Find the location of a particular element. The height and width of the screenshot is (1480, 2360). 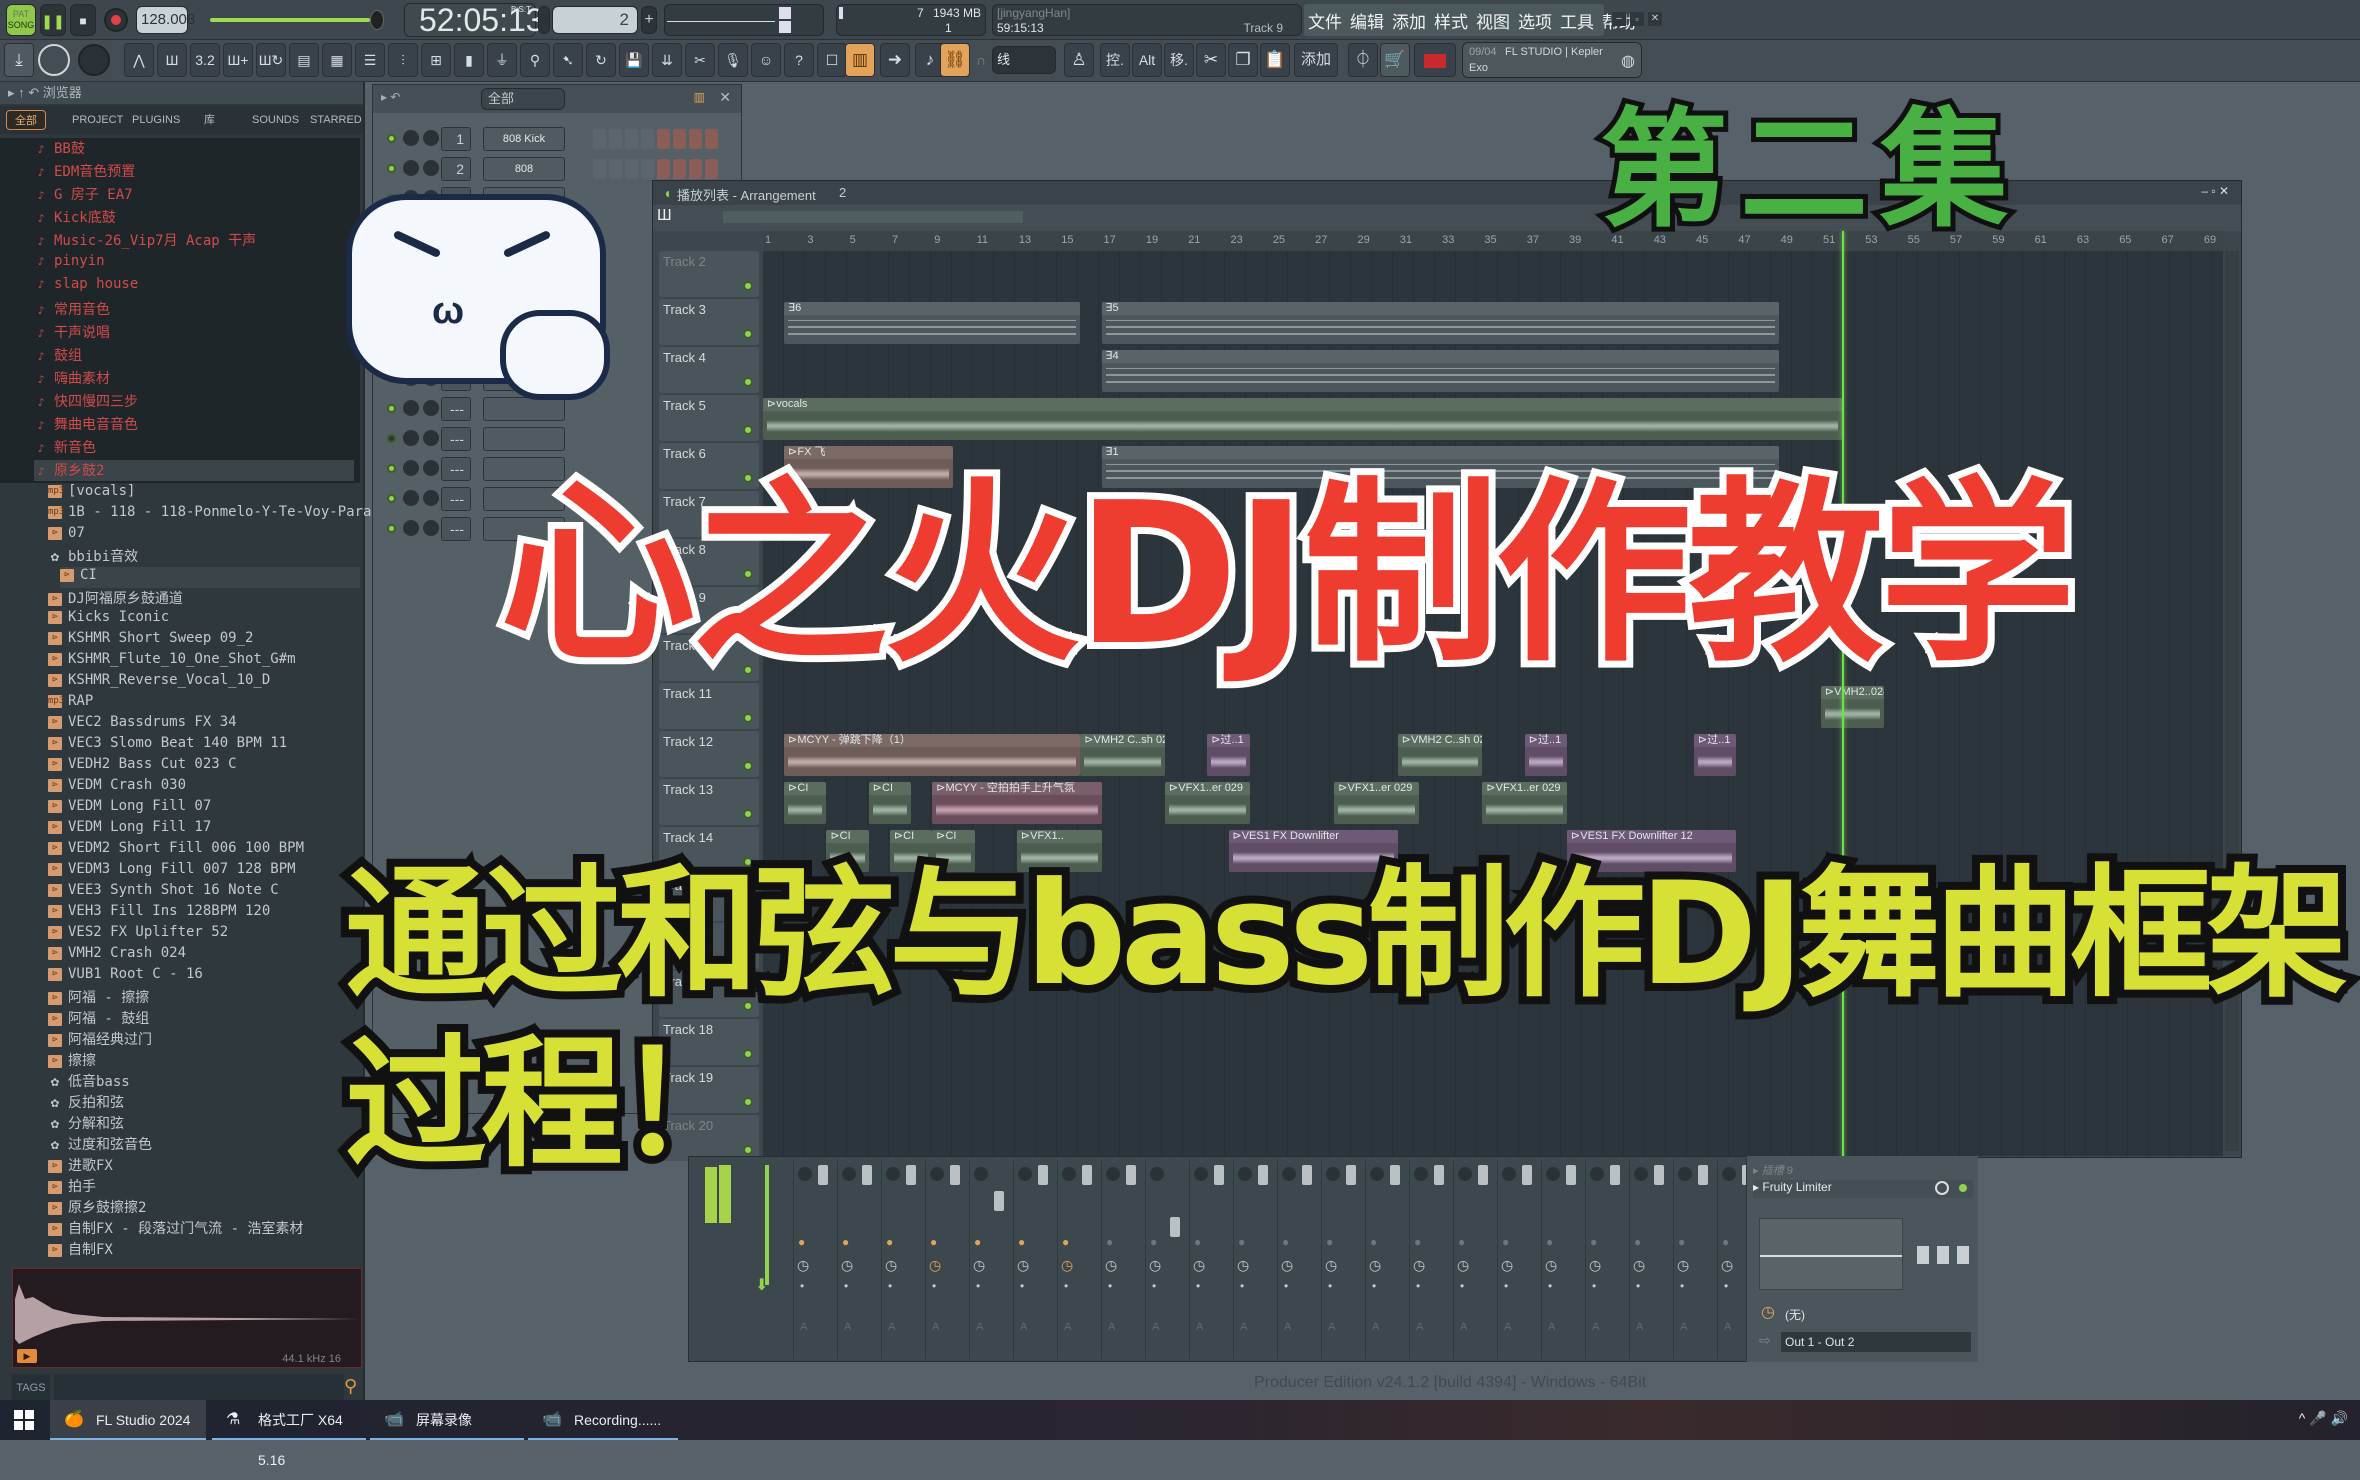

playlist-clip: ⊳MCYY - 弹跳下降（1） is located at coordinates (932, 755).